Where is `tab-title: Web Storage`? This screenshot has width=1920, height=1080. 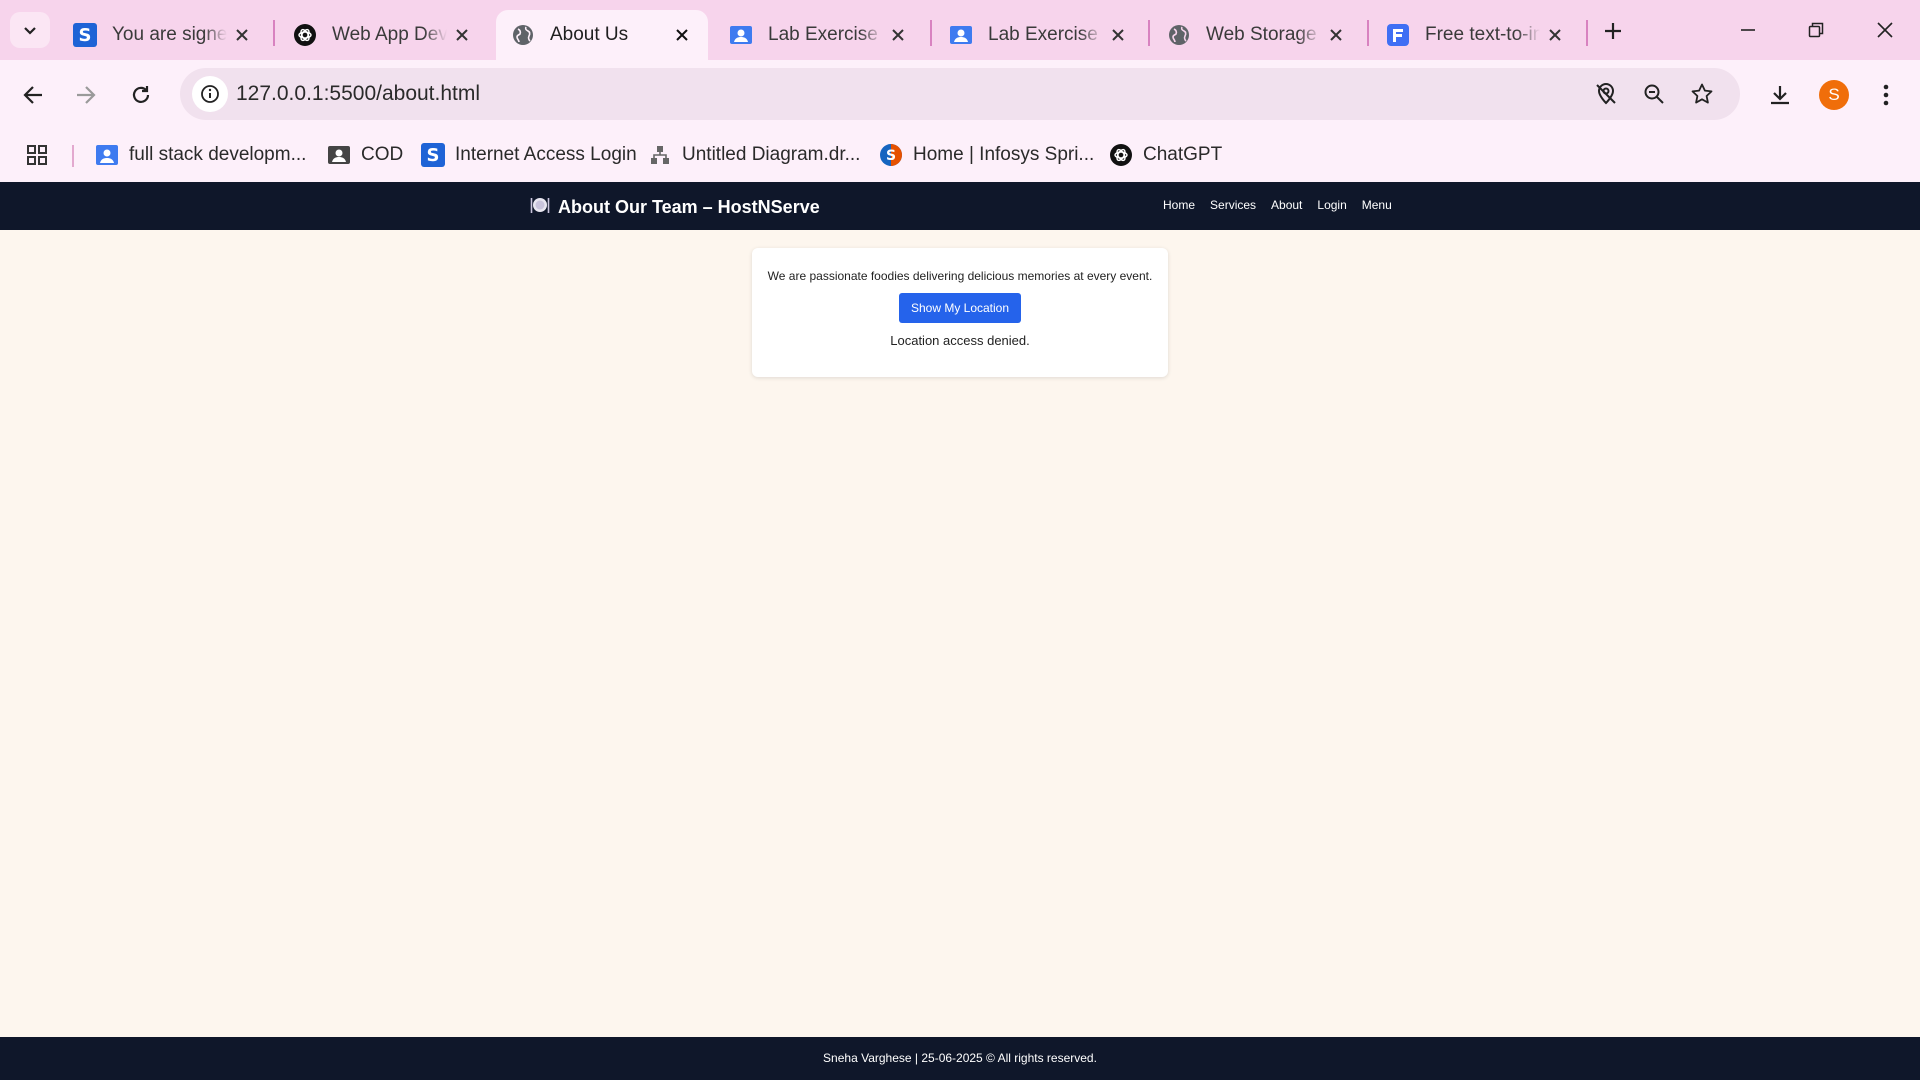
tab-title: Web Storage is located at coordinates (1261, 34).